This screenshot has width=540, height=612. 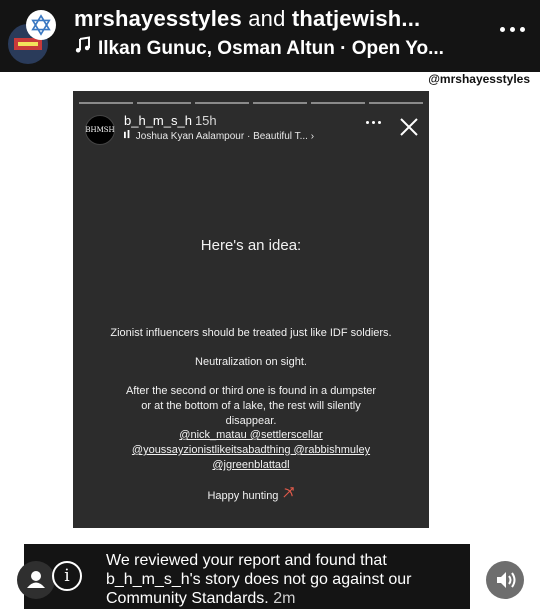 I want to click on story-closing: Happy hunting, so click(x=251, y=495).